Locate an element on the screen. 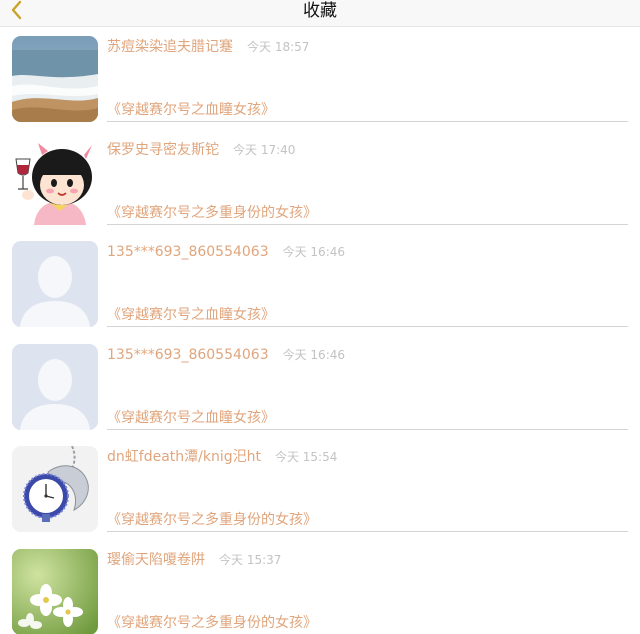 The width and height of the screenshot is (640, 634). username: 保罗史寻密友斯铊 今天 17:40 is located at coordinates (201, 149).